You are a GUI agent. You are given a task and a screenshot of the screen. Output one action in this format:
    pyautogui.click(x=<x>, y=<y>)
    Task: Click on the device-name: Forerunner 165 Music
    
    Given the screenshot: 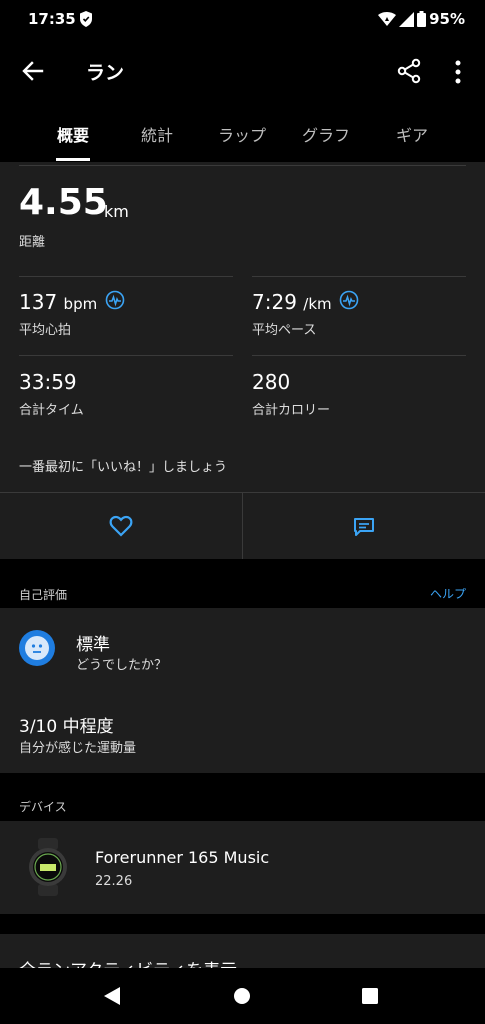 What is the action you would take?
    pyautogui.click(x=182, y=857)
    